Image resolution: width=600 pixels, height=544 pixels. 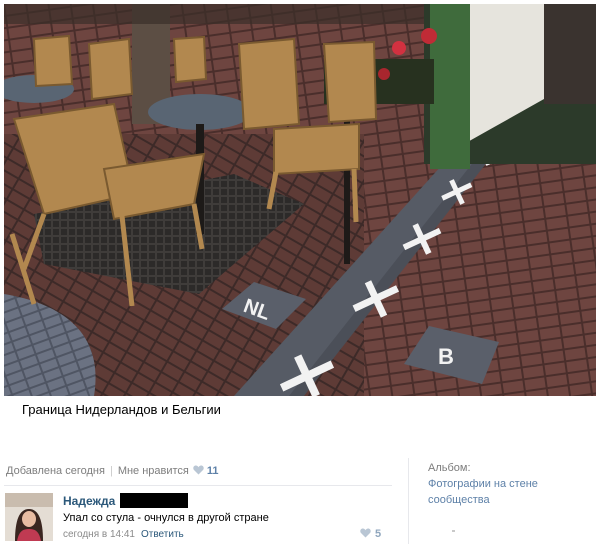 I want to click on comment-meta: сегодня в 14:41 Ответить, so click(x=123, y=534).